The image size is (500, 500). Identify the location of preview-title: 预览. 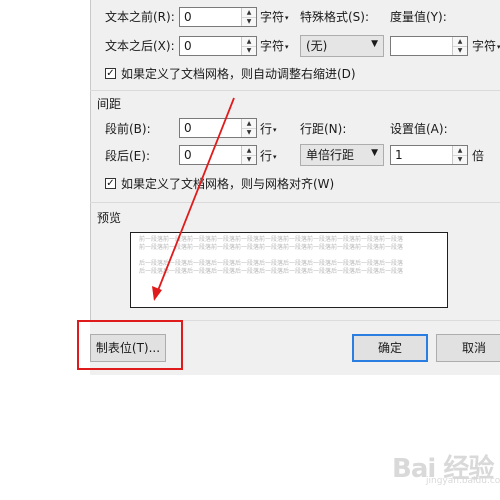
(109, 218).